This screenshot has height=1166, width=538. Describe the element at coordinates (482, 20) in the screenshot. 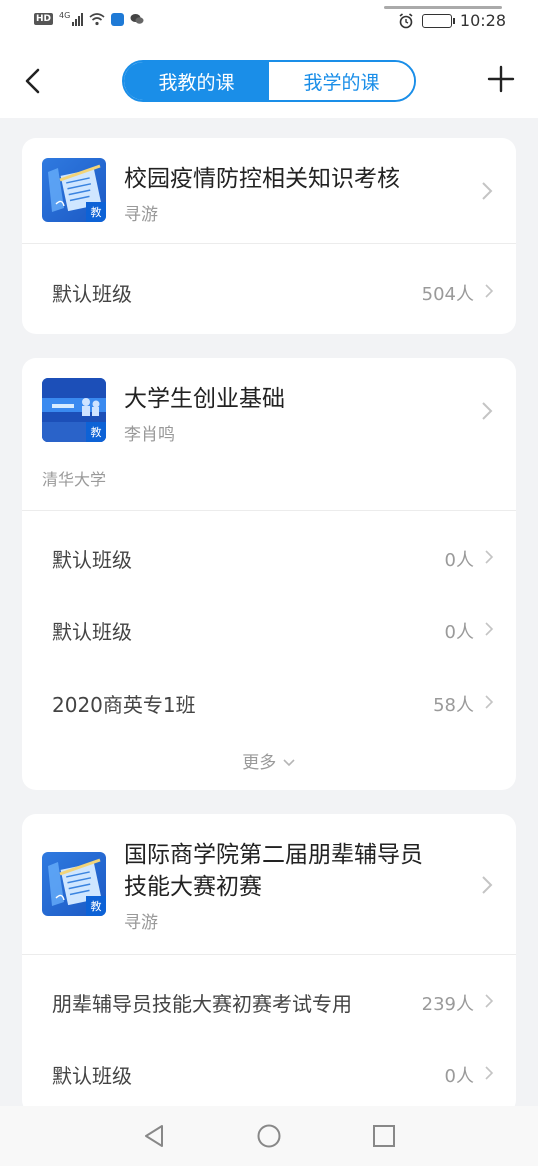

I see `status-time: 10:28` at that location.